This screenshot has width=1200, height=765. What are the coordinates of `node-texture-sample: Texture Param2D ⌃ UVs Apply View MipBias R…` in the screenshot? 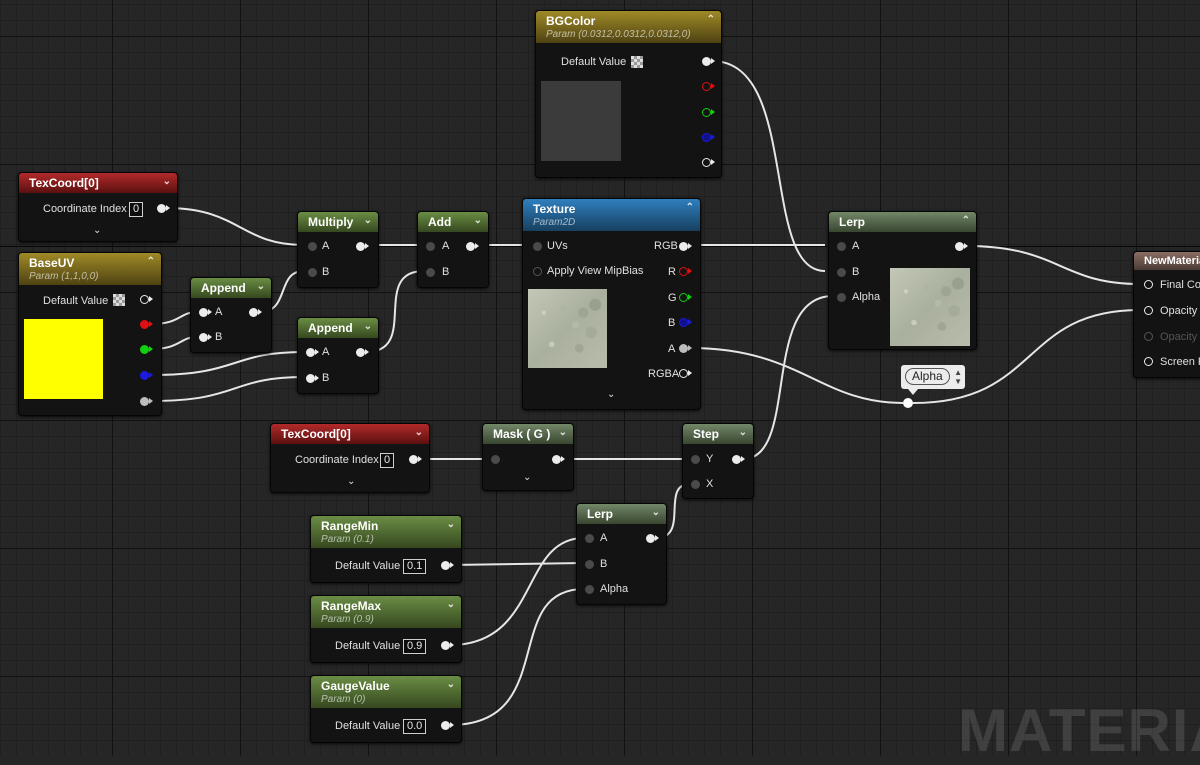 It's located at (611, 304).